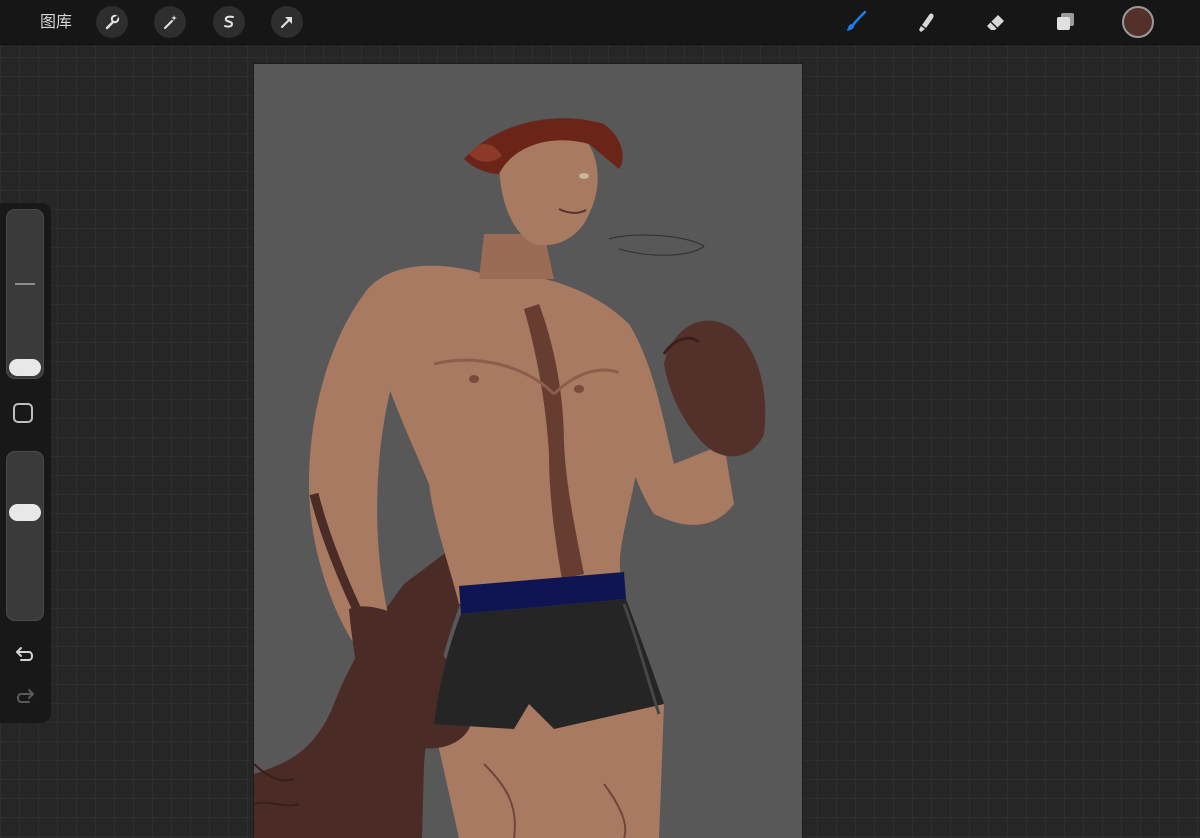 This screenshot has height=838, width=1200. Describe the element at coordinates (25, 294) in the screenshot. I see `brush-size-slider` at that location.